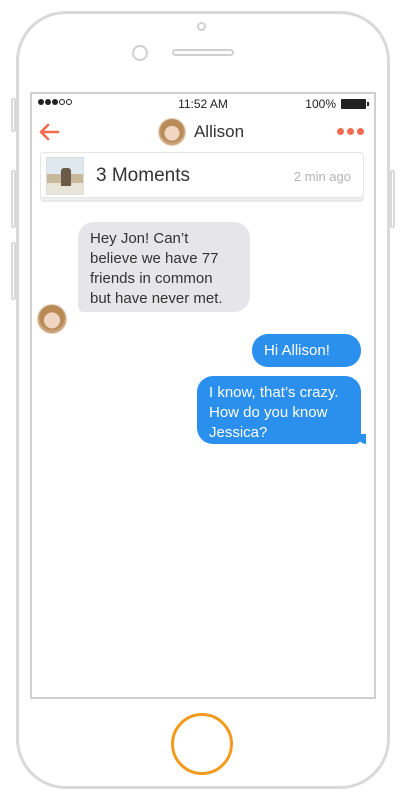 This screenshot has height=800, width=406. I want to click on moments-card: 3 Moments 2 min ago, so click(202, 175).